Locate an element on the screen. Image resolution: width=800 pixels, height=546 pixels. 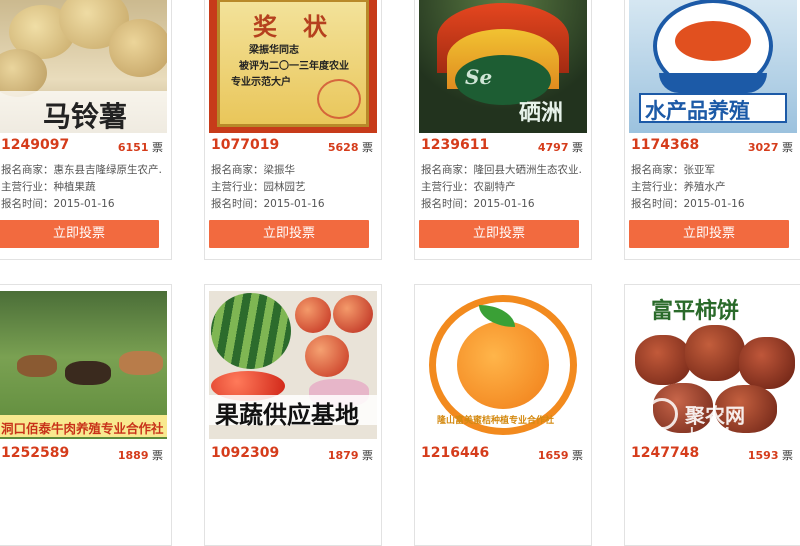
thumbnail-caption: 富平柿饼 is located at coordinates (695, 311).